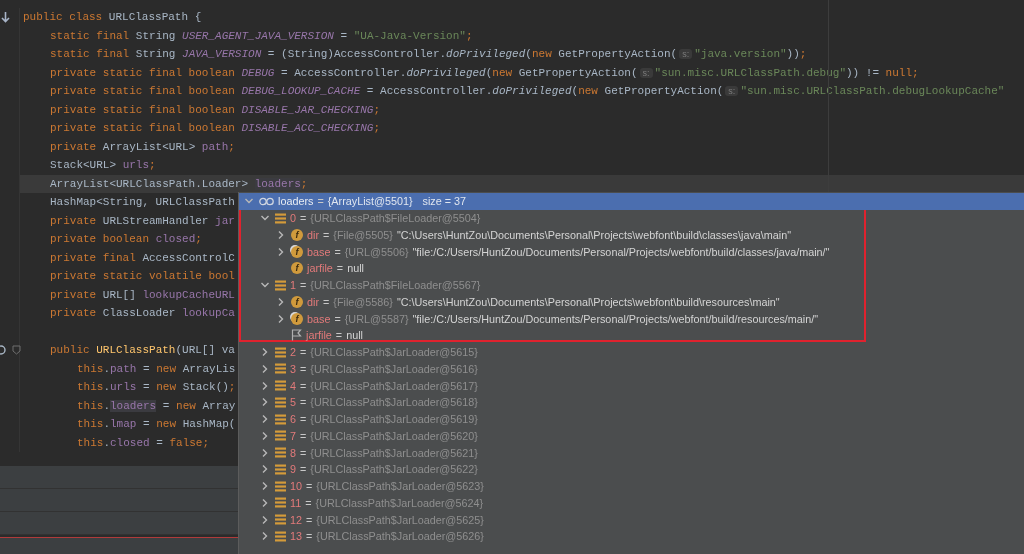 Image resolution: width=1024 pixels, height=554 pixels. I want to click on object-type: {URLClassPath$JarLoader@5618}, so click(394, 402).